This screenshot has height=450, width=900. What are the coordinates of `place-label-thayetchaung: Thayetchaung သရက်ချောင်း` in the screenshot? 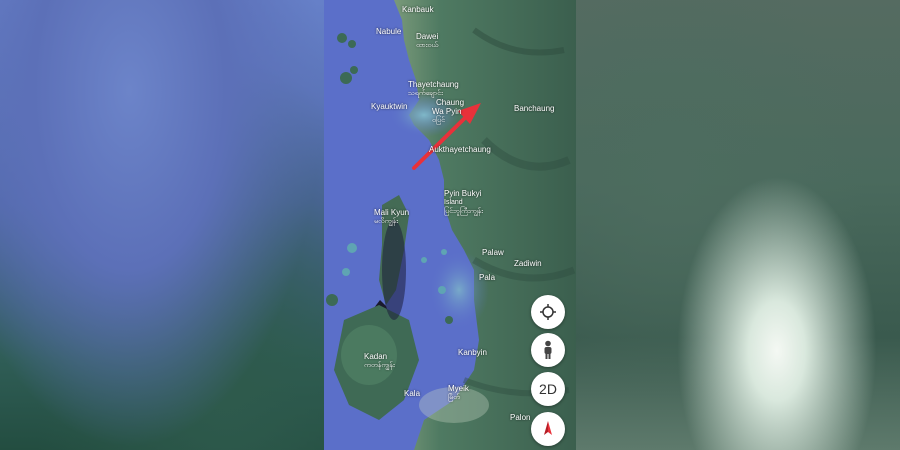 It's located at (433, 89).